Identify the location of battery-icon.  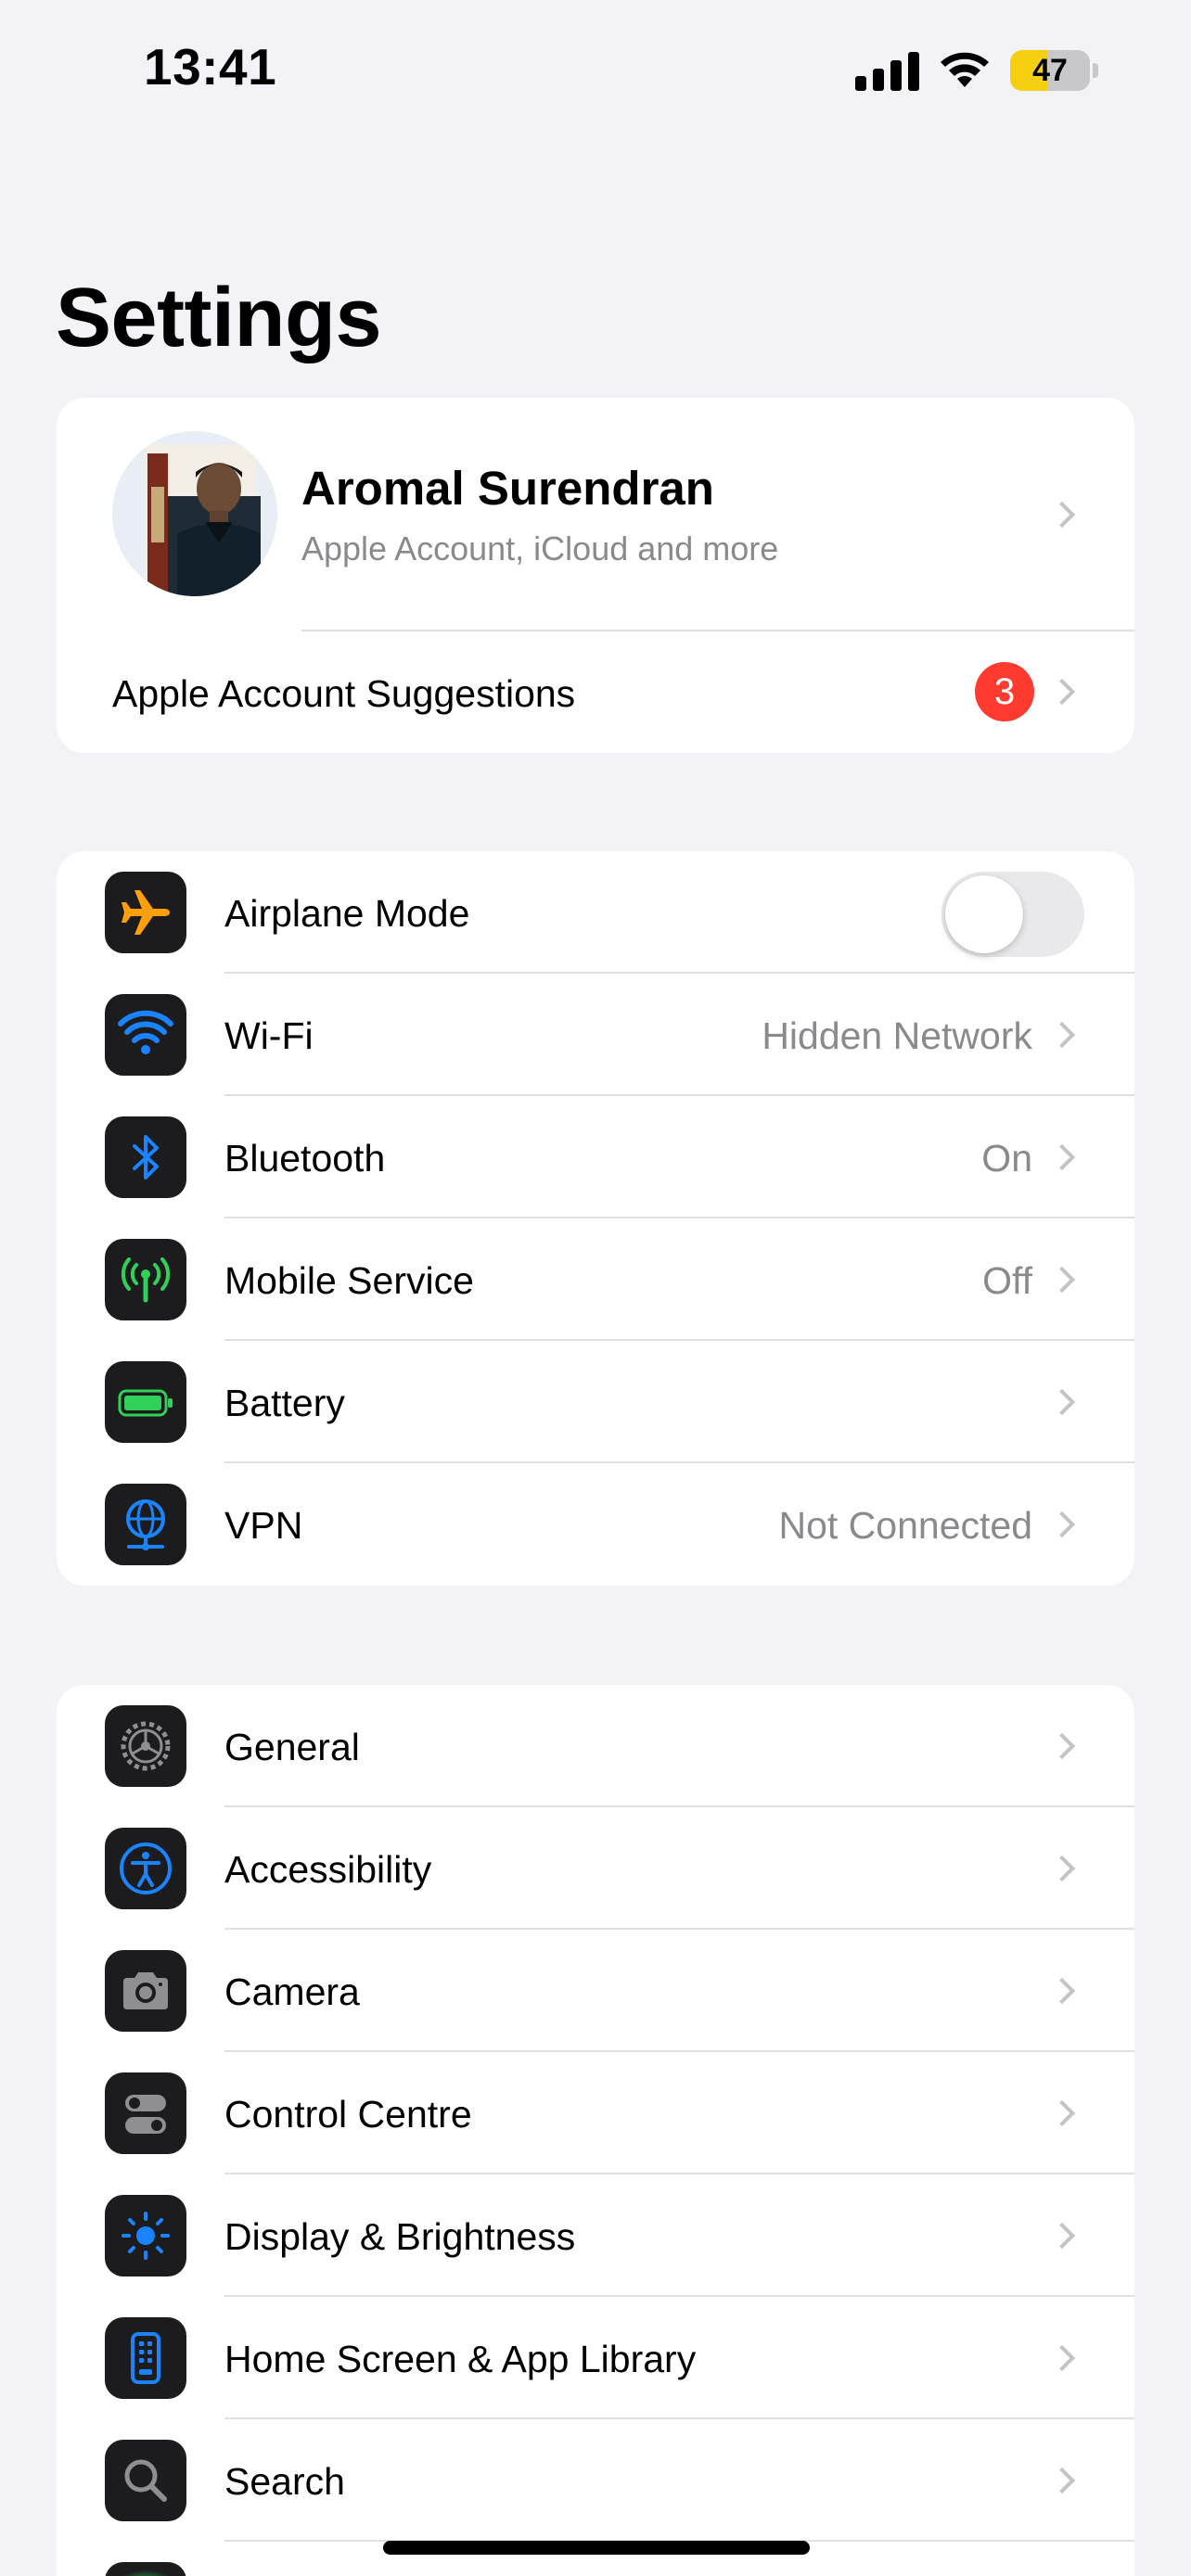
(145, 1402).